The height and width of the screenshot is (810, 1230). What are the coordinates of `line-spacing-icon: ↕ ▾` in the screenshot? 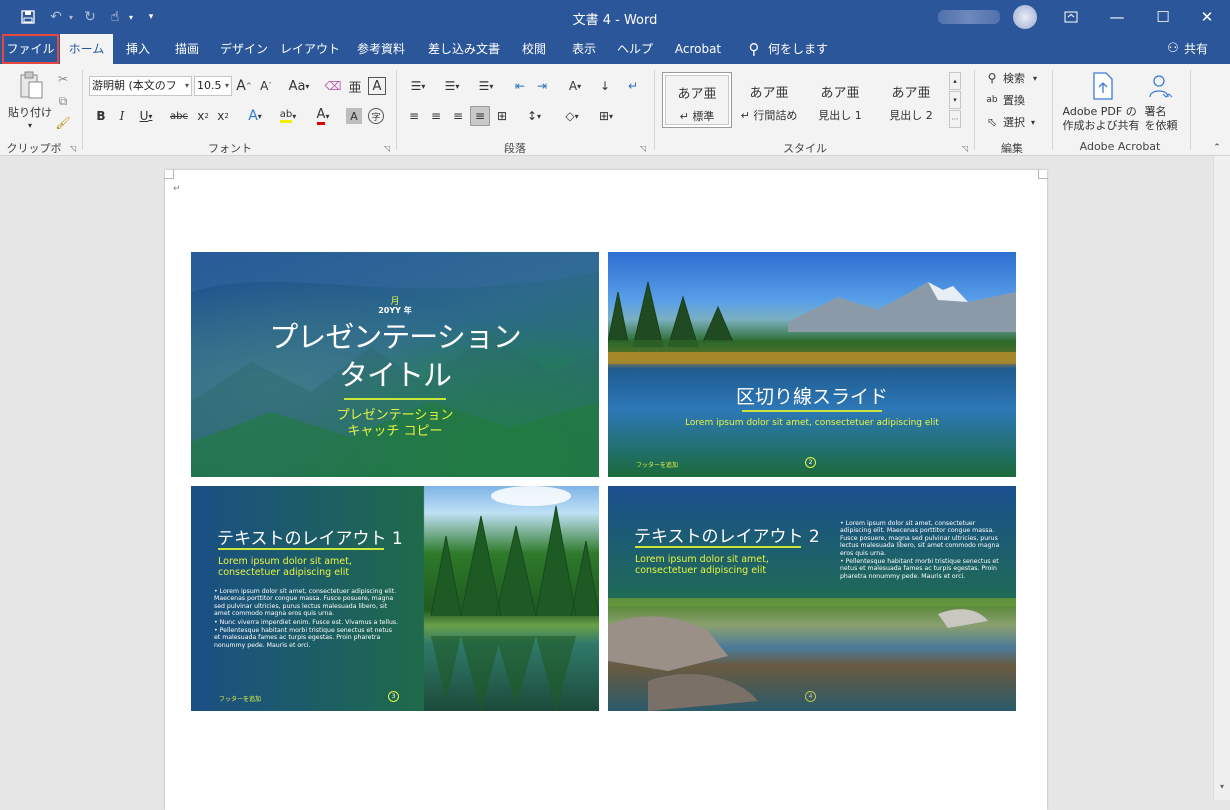 It's located at (534, 116).